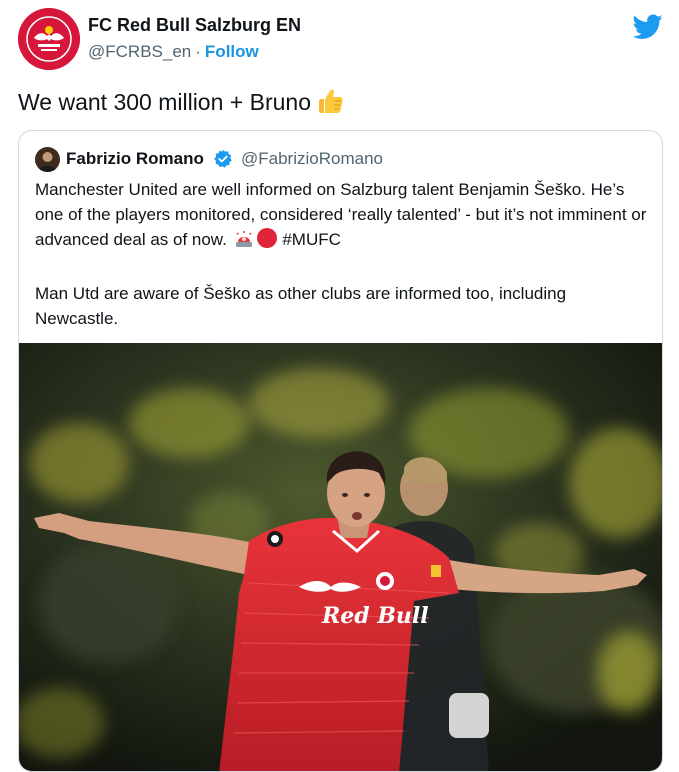  I want to click on handle-row: @FCRBS_en · Follow, so click(173, 52).